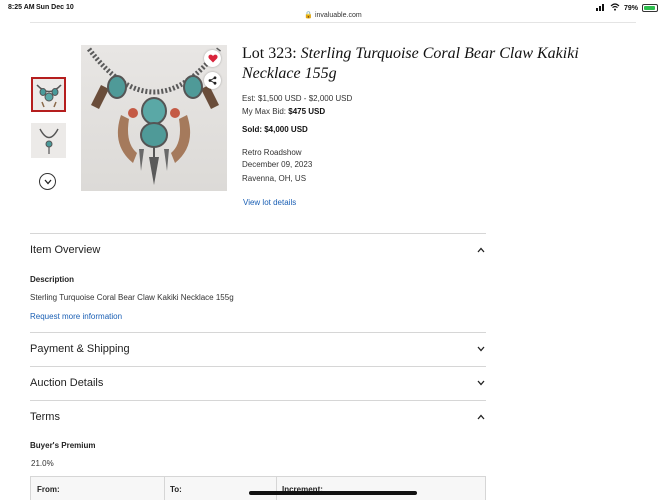 The width and height of the screenshot is (666, 500). Describe the element at coordinates (42, 463) in the screenshot. I see `buyers-premium-value: 21.0%` at that location.